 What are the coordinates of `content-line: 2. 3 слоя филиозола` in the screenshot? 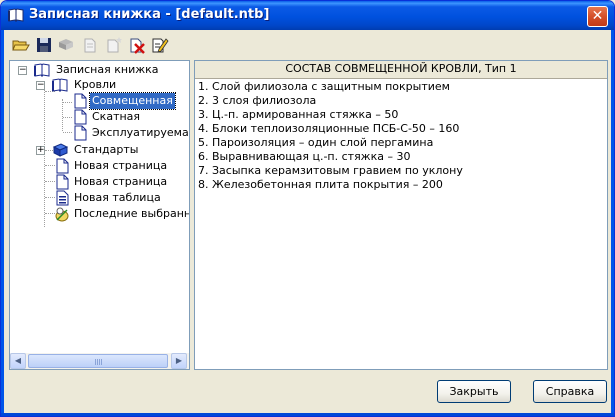 It's located at (257, 100).